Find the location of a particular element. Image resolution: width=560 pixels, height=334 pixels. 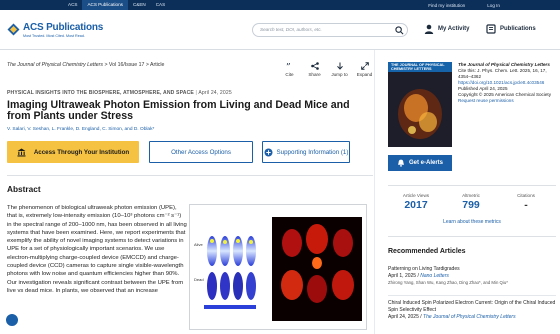

recommended-title: Patterning on Living Tardigrades is located at coordinates (472, 269).